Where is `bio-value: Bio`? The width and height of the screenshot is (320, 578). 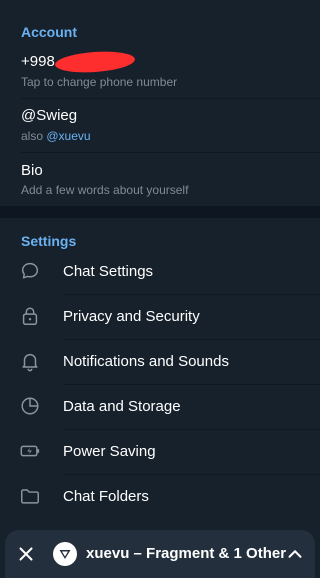
bio-value: Bio is located at coordinates (32, 170).